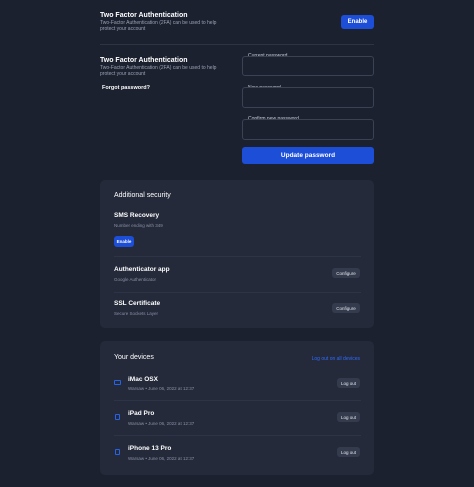 This screenshot has width=474, height=487. I want to click on ssl-certificate-subtitle: Secure Sockets Layer, so click(136, 313).